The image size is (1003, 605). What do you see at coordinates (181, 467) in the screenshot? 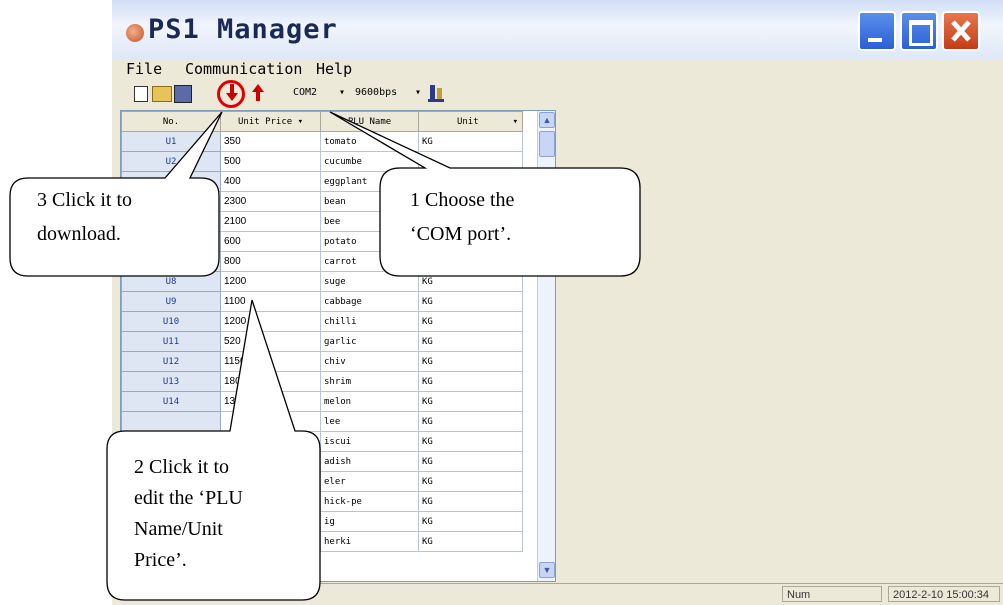
I see `callout-edit-line1: 2 Click it to` at bounding box center [181, 467].